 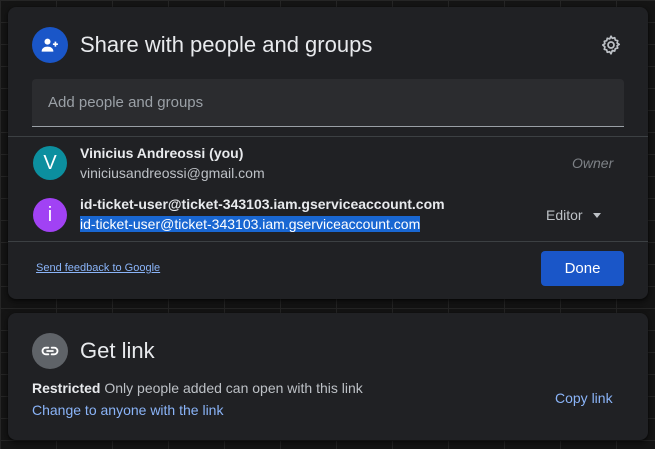 What do you see at coordinates (582, 268) in the screenshot?
I see `done-button: Done` at bounding box center [582, 268].